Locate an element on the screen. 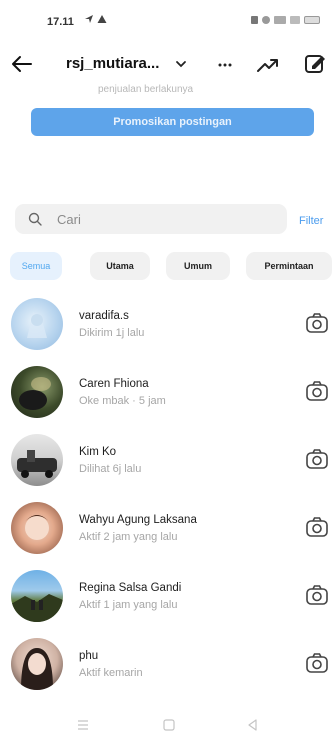 The width and height of the screenshot is (332, 741). conversation-status: Aktif kemarin is located at coordinates (111, 673).